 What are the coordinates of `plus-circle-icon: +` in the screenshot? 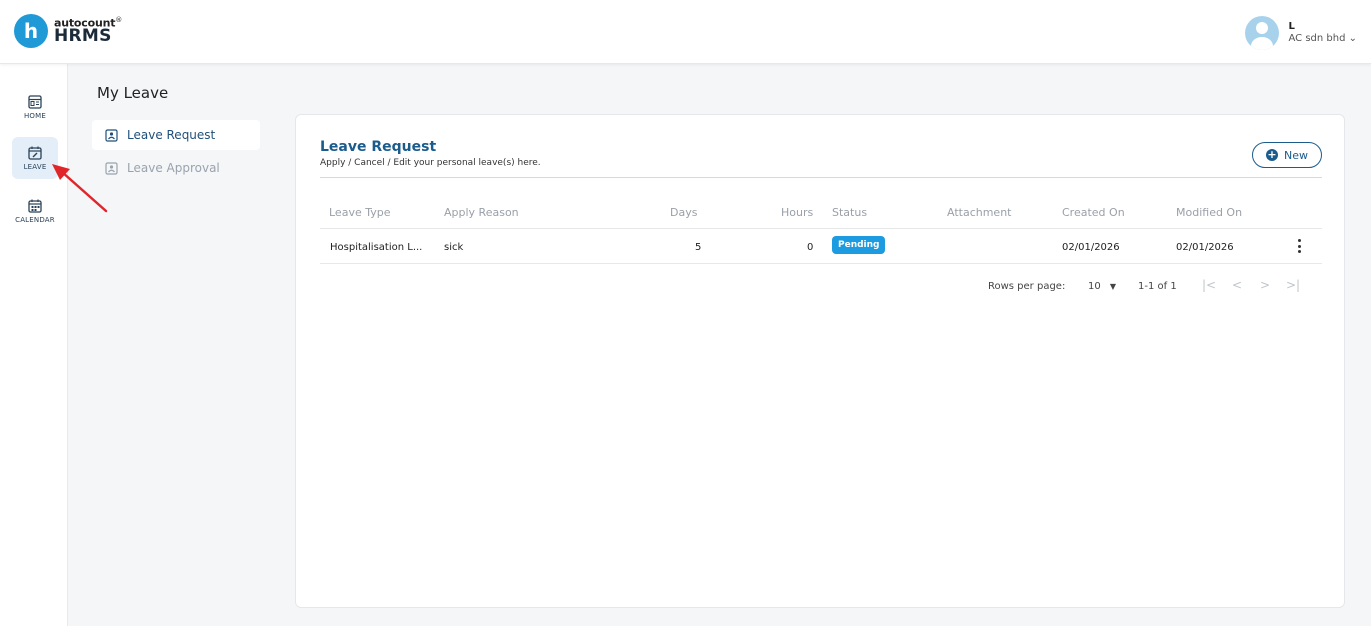 It's located at (1272, 154).